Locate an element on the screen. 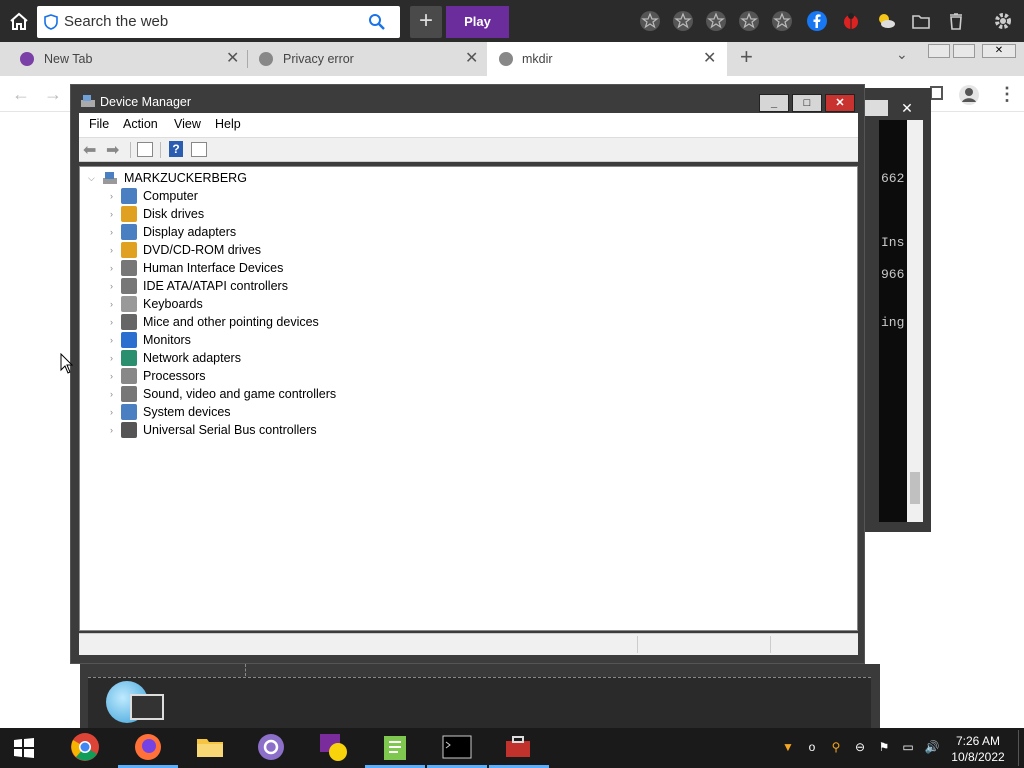 The height and width of the screenshot is (768, 1024). keyboard-icon is located at coordinates (129, 304).